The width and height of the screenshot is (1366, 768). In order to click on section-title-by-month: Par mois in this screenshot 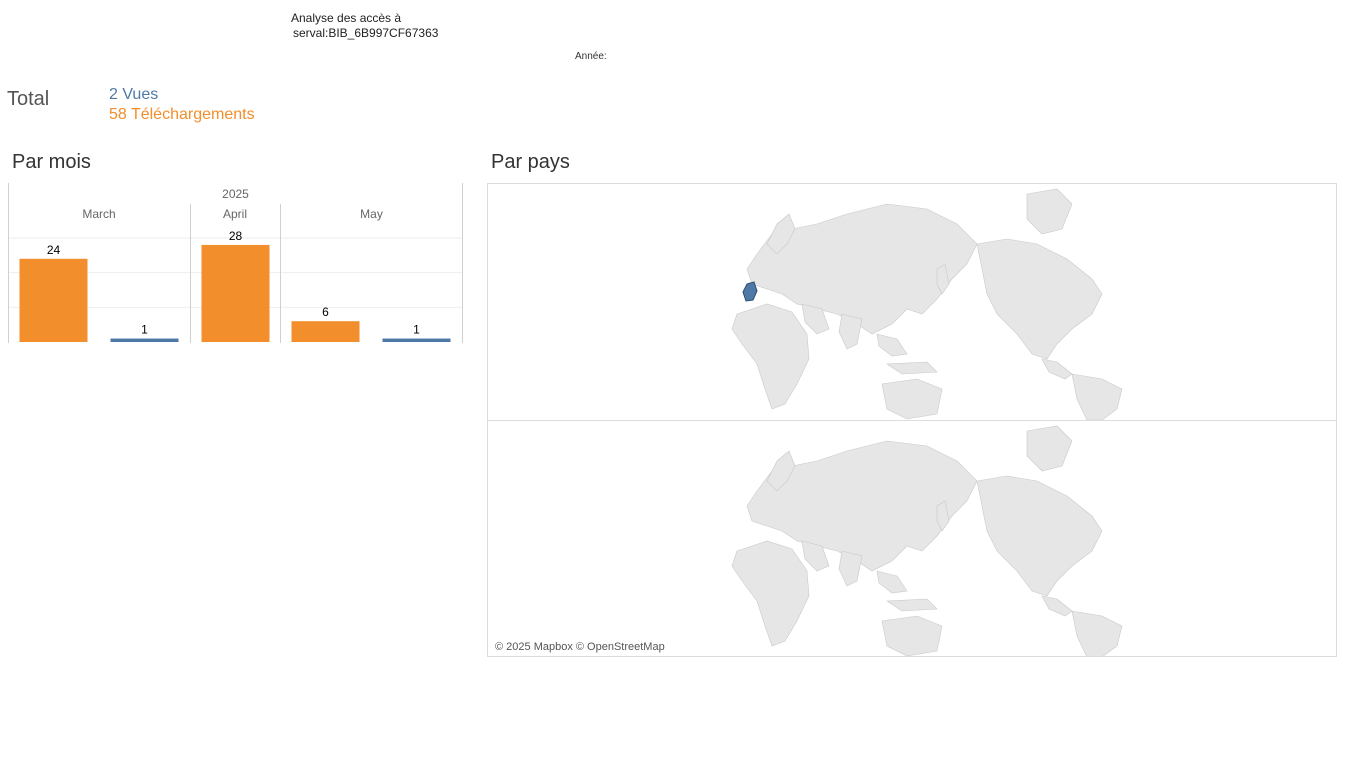, I will do `click(51, 162)`.